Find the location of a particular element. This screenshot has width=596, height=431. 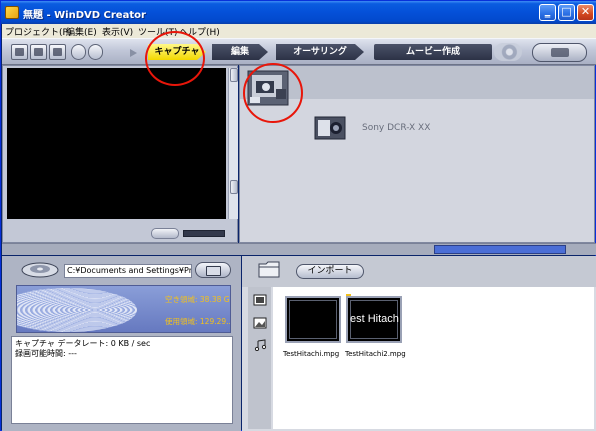

media-thumbnail: est Hitach is located at coordinates (374, 319).